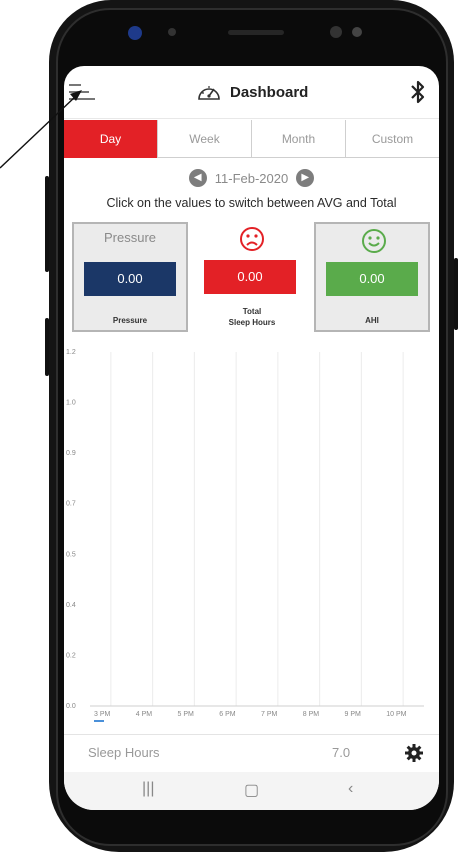 This screenshot has width=476, height=859. I want to click on pressure-label: Pressure, so click(130, 320).